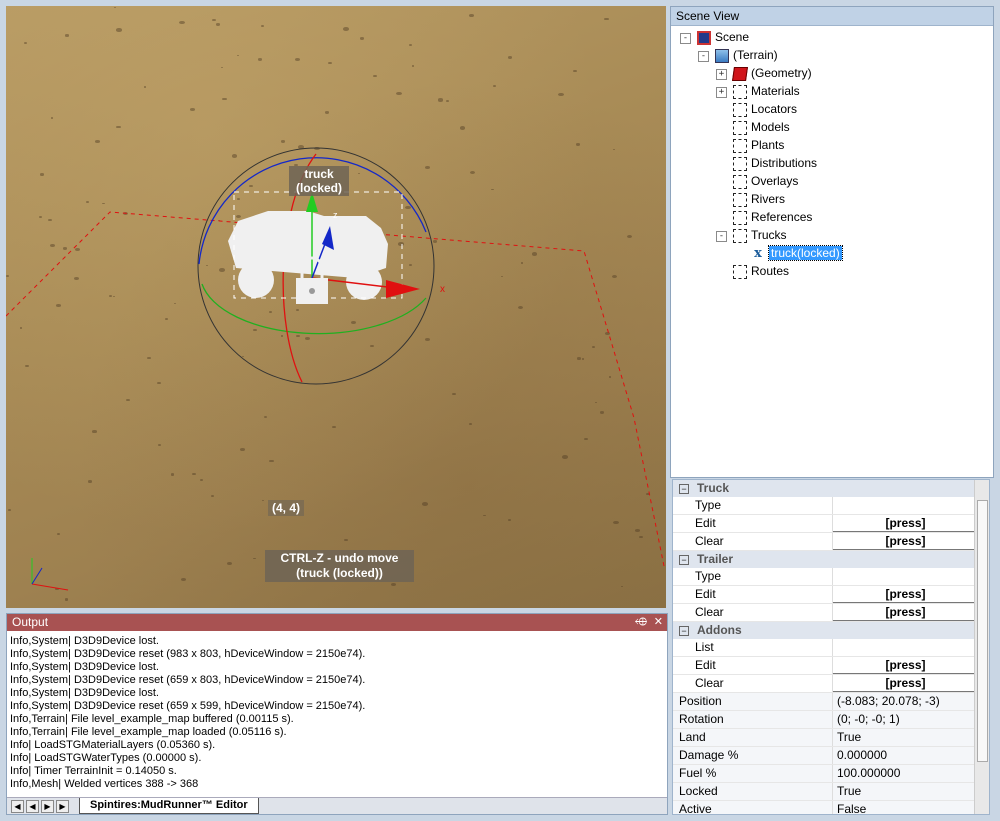 The height and width of the screenshot is (821, 1000). Describe the element at coordinates (753, 576) in the screenshot. I see `property-name: Type` at that location.